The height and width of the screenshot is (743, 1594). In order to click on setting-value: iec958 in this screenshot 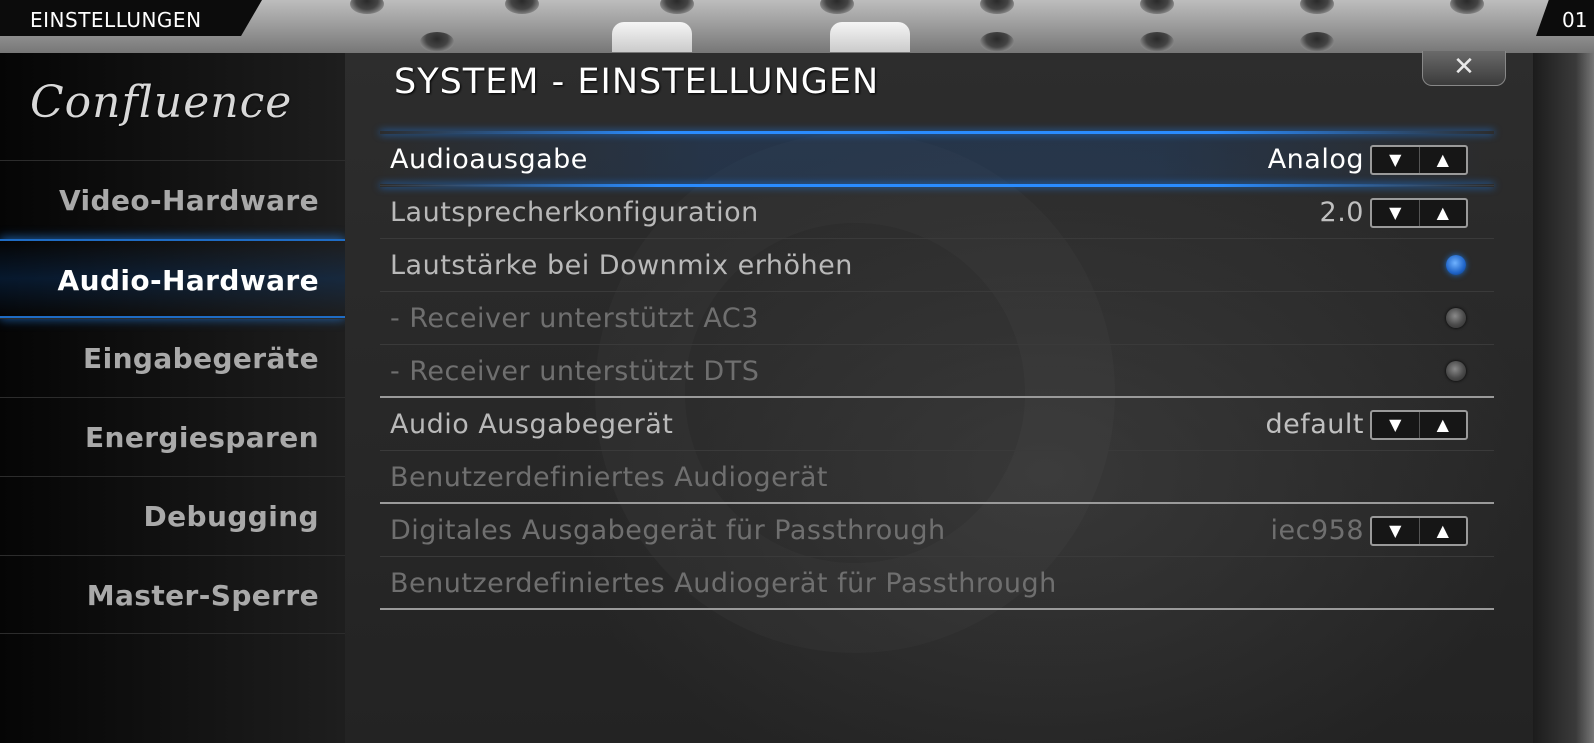, I will do `click(1317, 530)`.